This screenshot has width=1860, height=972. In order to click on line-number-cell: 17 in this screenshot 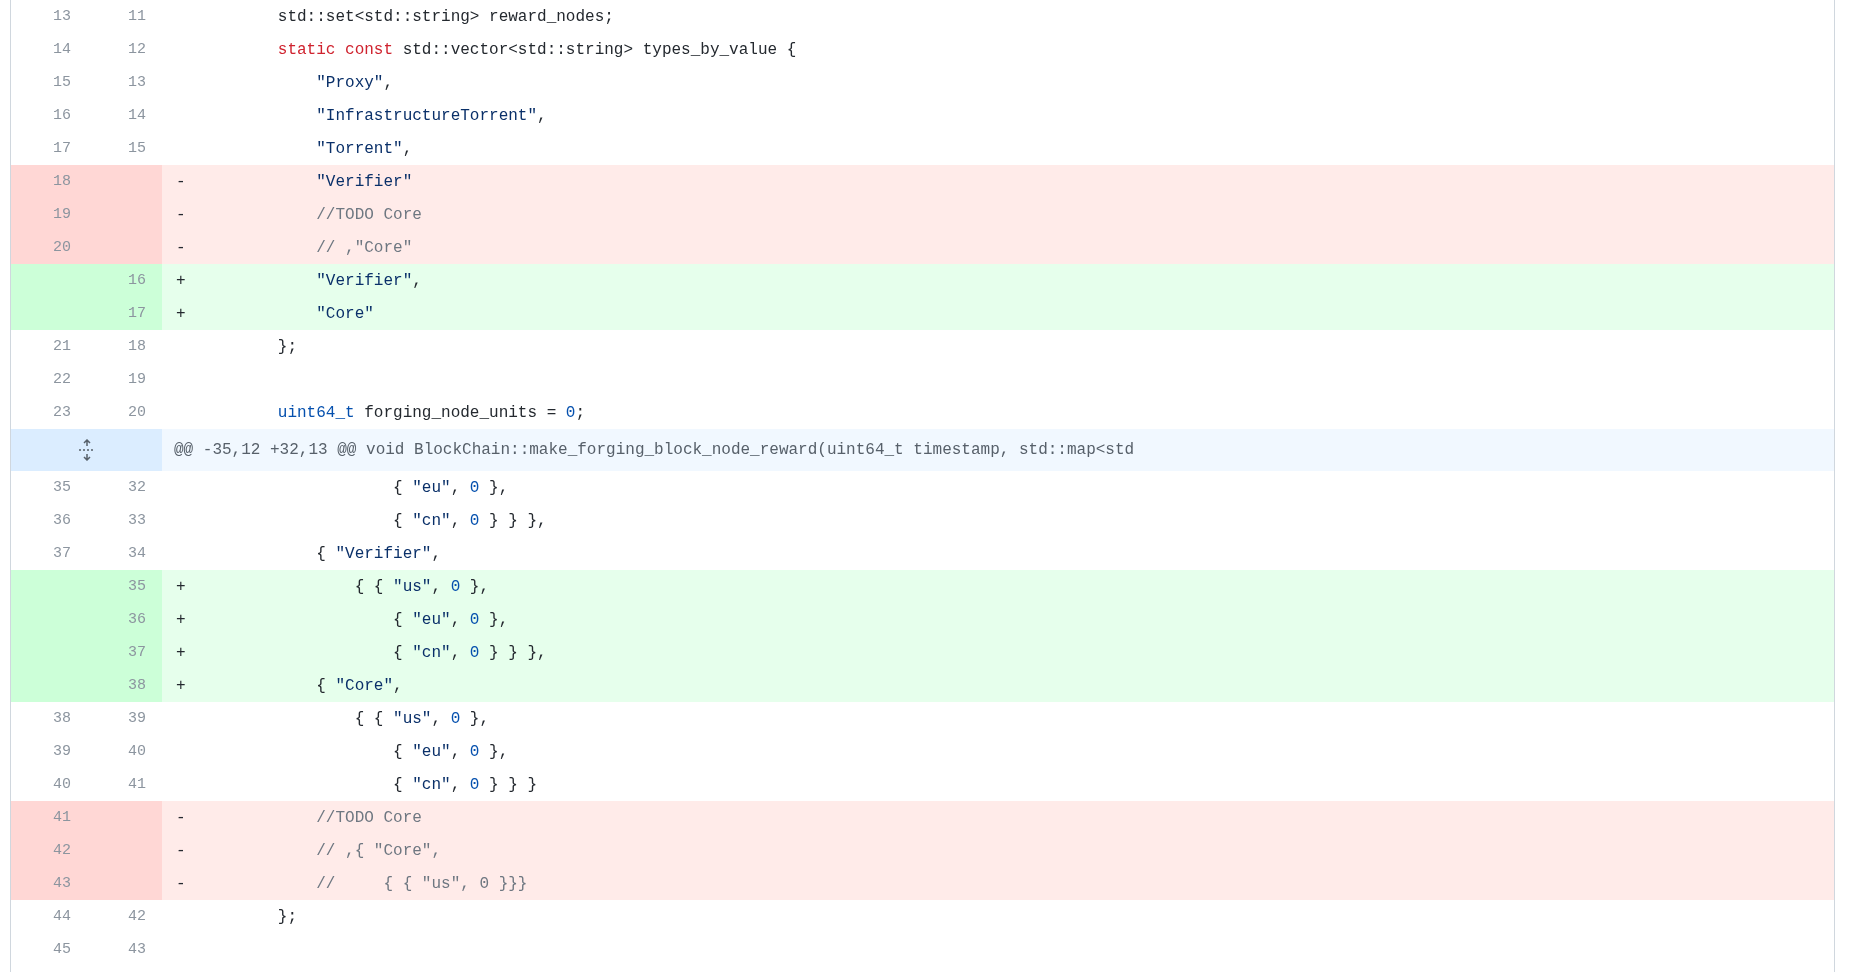, I will do `click(124, 313)`.